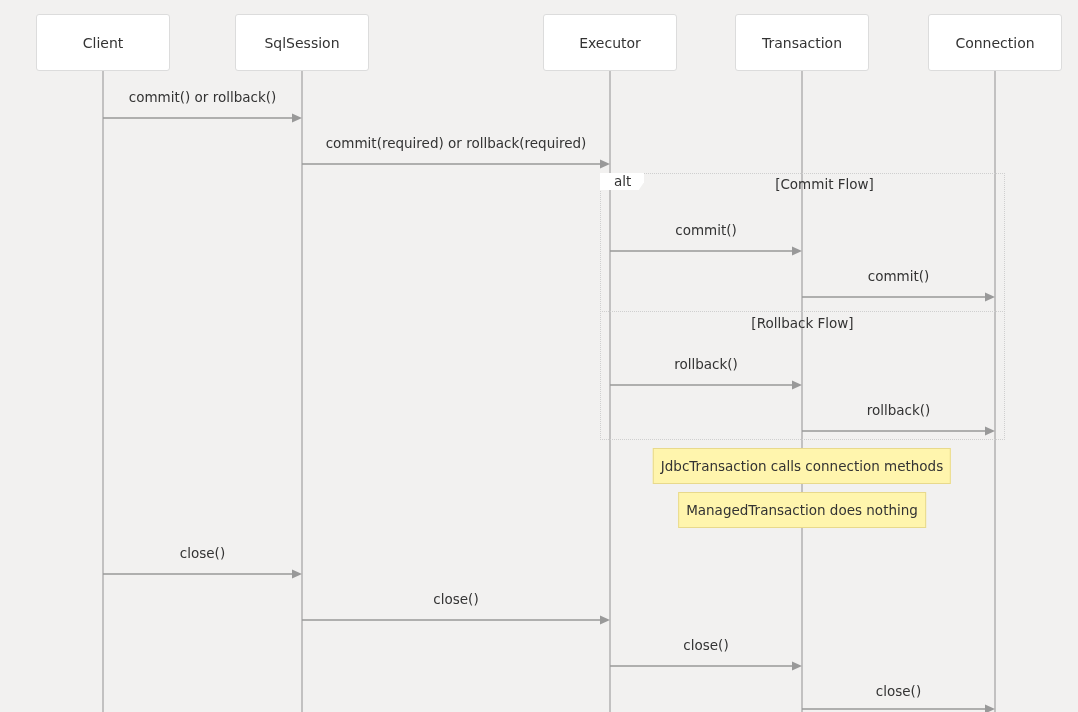 Image resolution: width=1078 pixels, height=712 pixels. What do you see at coordinates (802, 323) in the screenshot?
I see `condition-label: [Rollback Flow]` at bounding box center [802, 323].